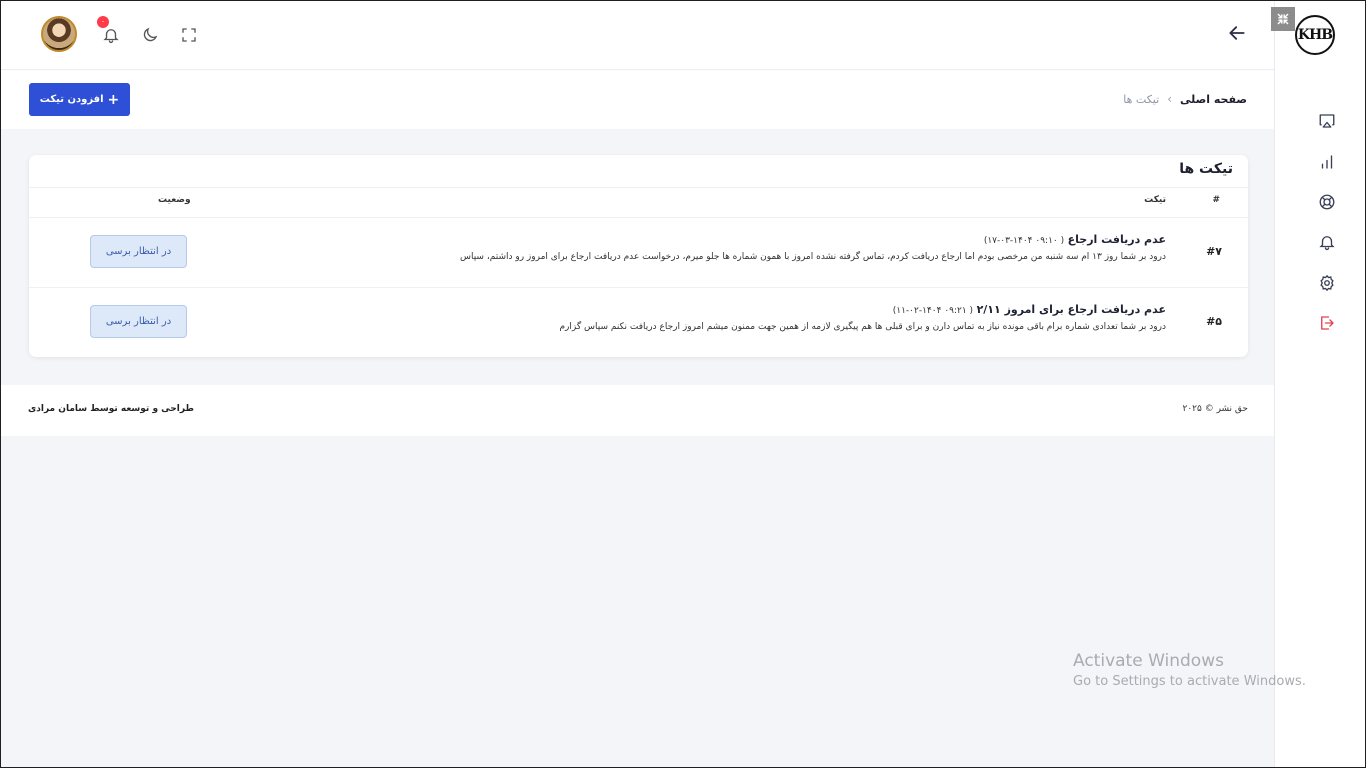  What do you see at coordinates (189, 35) in the screenshot?
I see `fullscreen-icon` at bounding box center [189, 35].